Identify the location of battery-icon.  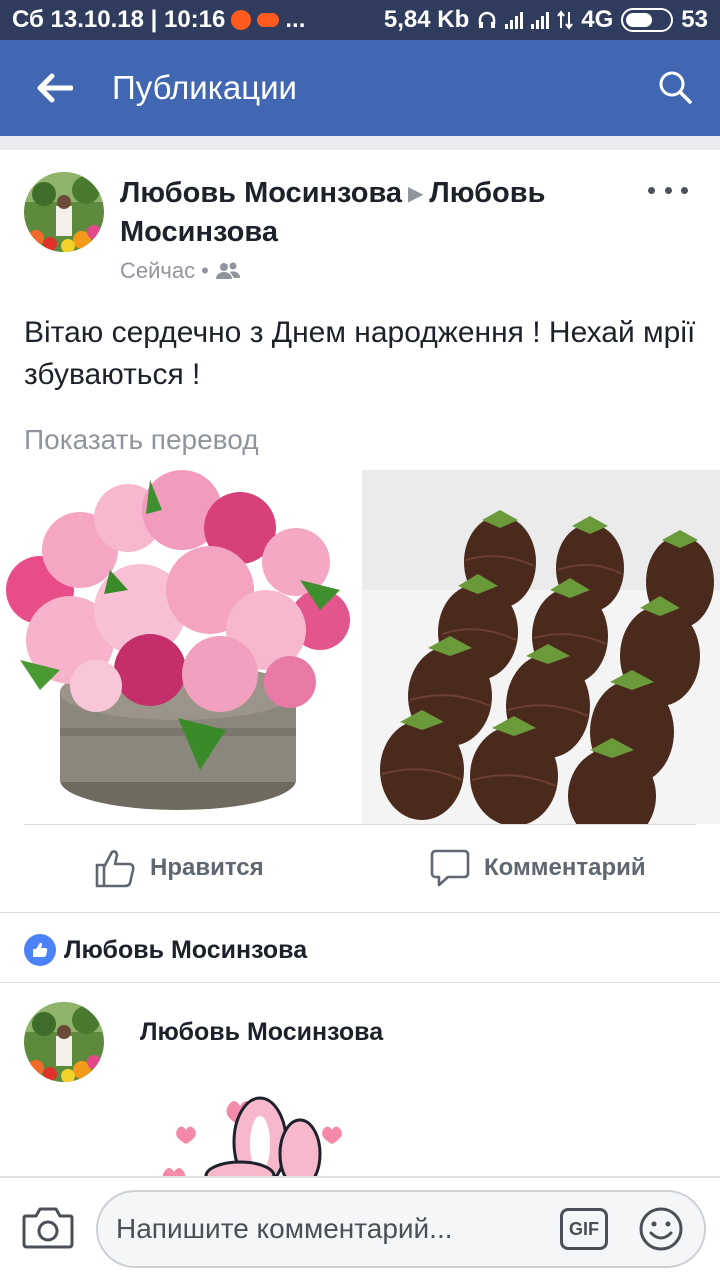
(647, 20).